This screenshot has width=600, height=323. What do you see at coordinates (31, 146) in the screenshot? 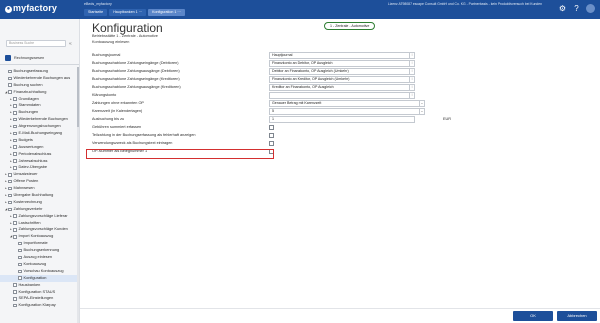
I see `sidebar-item-label: Auswertungen` at bounding box center [31, 146].